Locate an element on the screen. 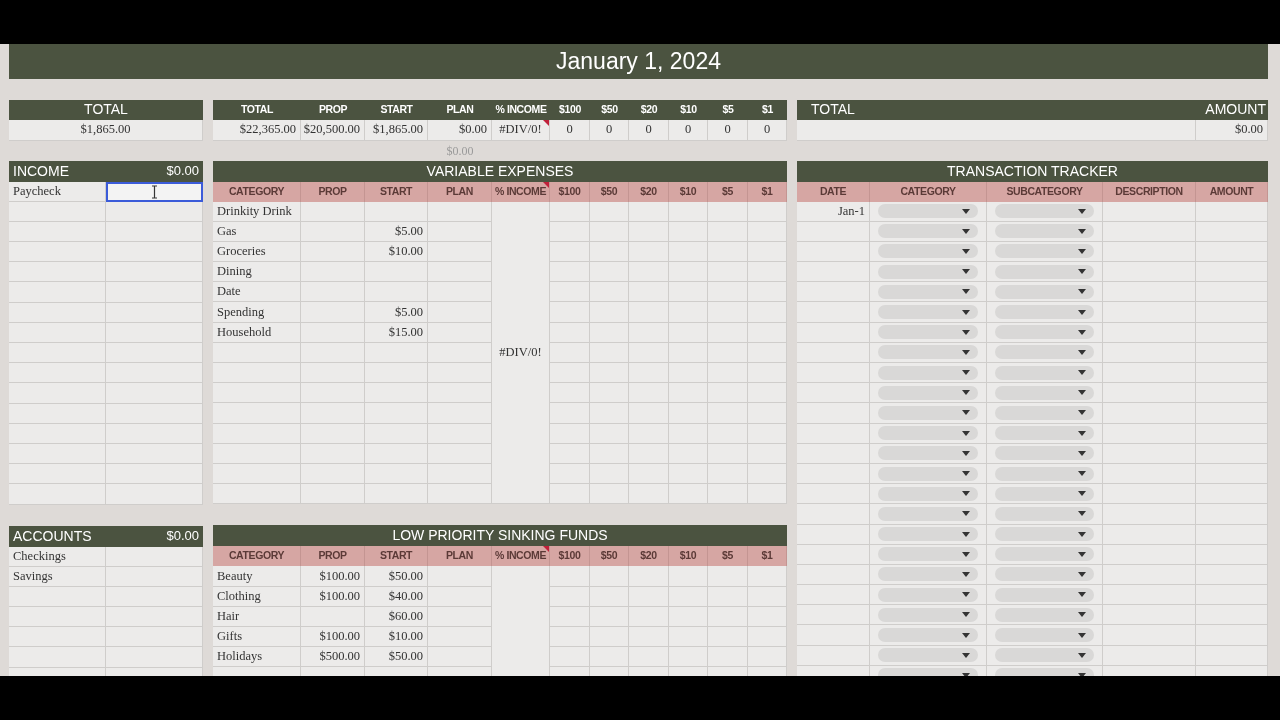  row-label: Paycheck is located at coordinates (57, 191).